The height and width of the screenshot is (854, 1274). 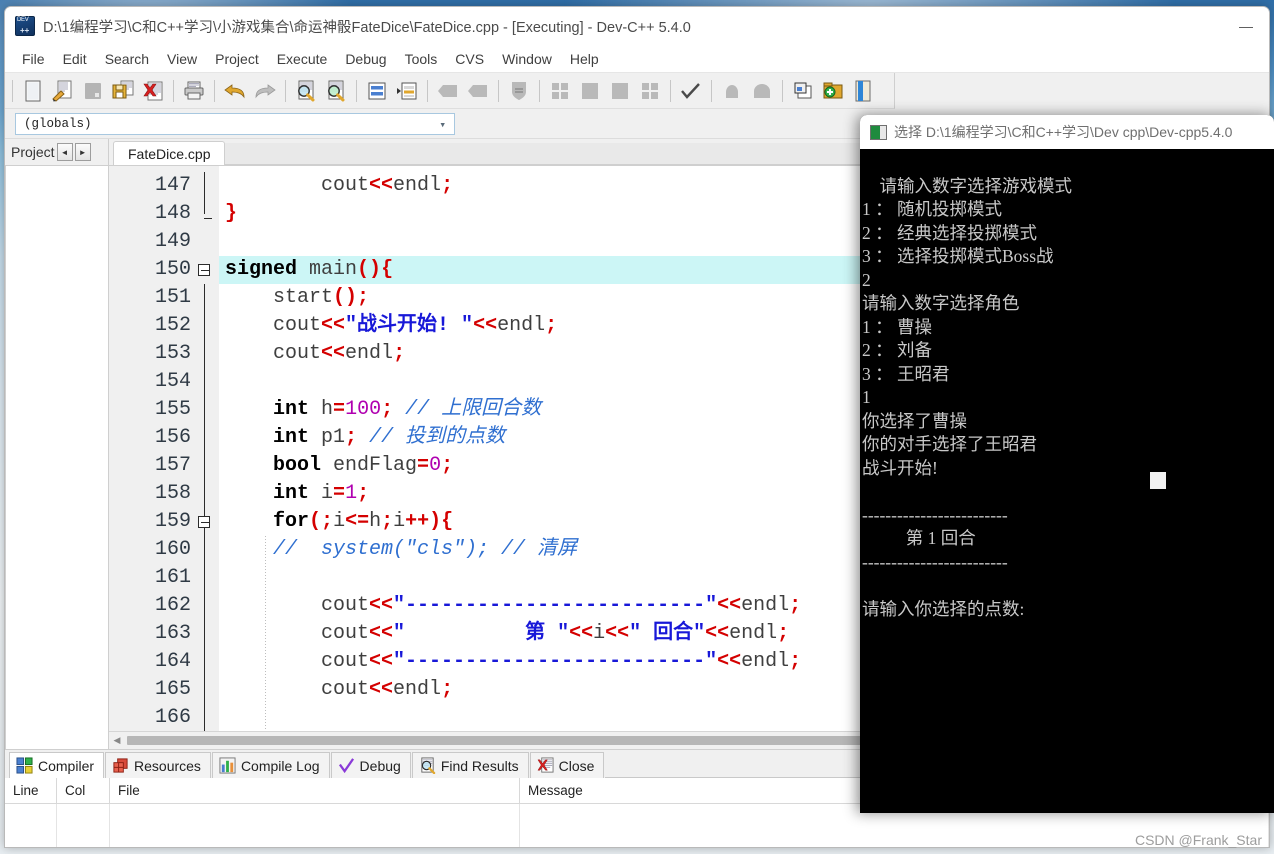 What do you see at coordinates (315, 790) in the screenshot?
I see `column-header-file: File` at bounding box center [315, 790].